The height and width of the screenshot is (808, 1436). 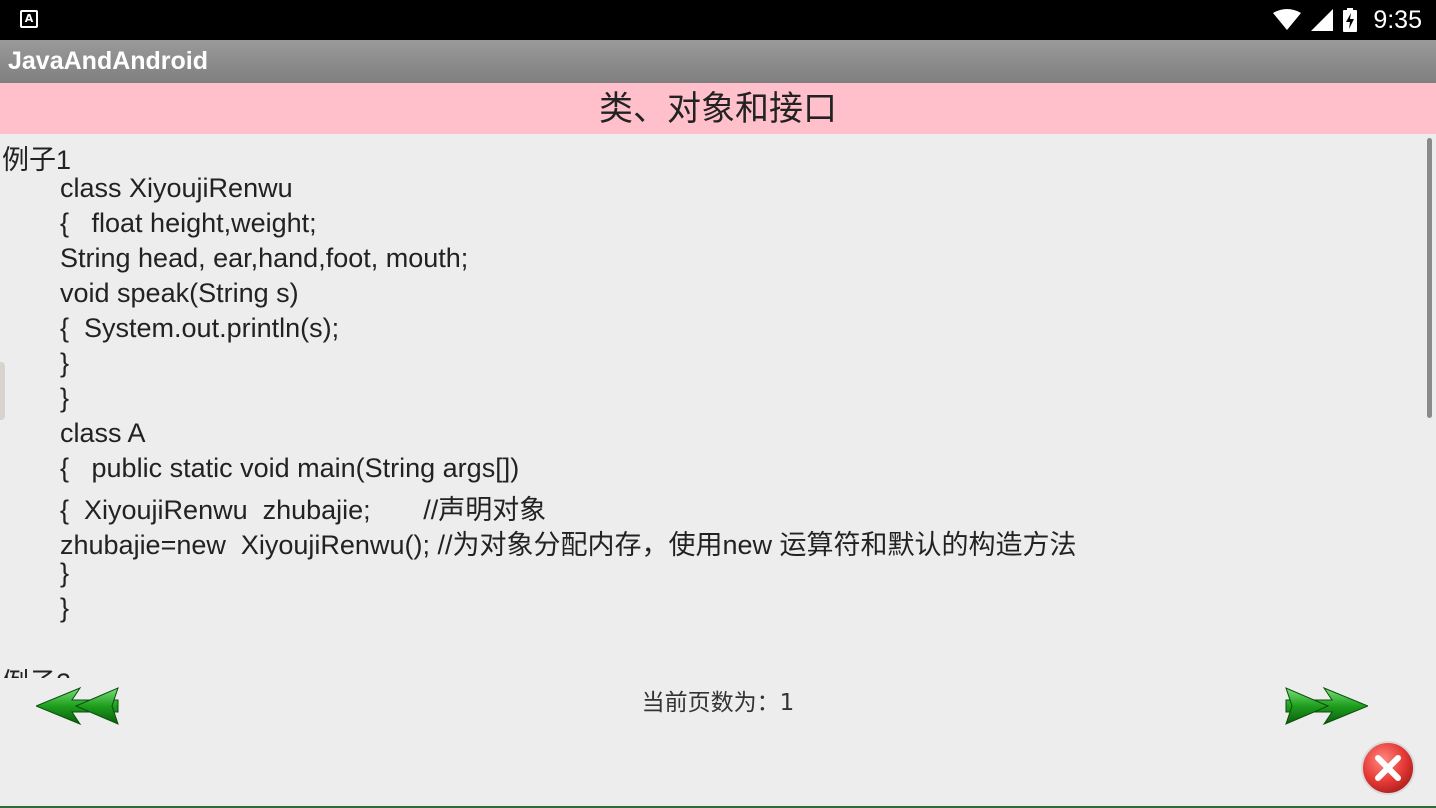 What do you see at coordinates (2, 391) in the screenshot?
I see `side-edge-handle` at bounding box center [2, 391].